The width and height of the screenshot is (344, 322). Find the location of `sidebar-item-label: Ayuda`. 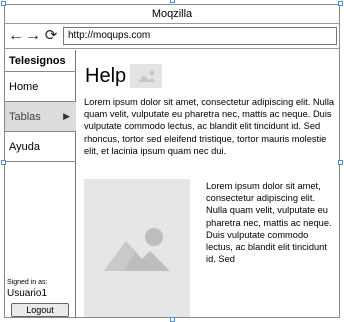

sidebar-item-label: Ayuda is located at coordinates (24, 147).